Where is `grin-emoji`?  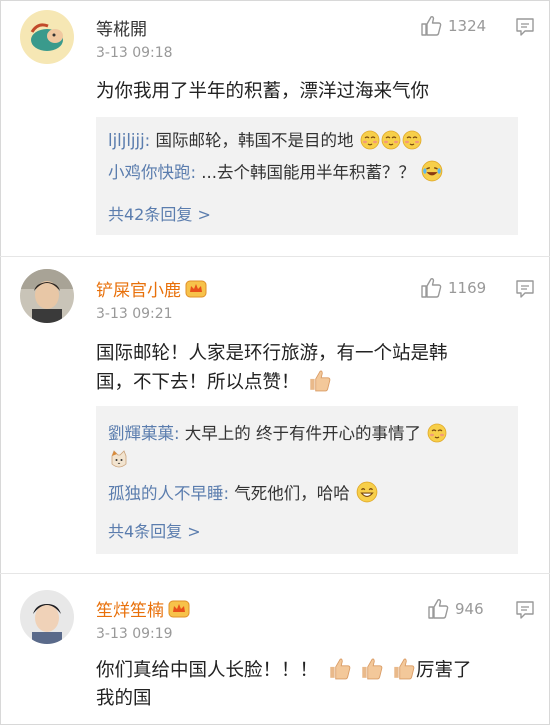
grin-emoji is located at coordinates (367, 492).